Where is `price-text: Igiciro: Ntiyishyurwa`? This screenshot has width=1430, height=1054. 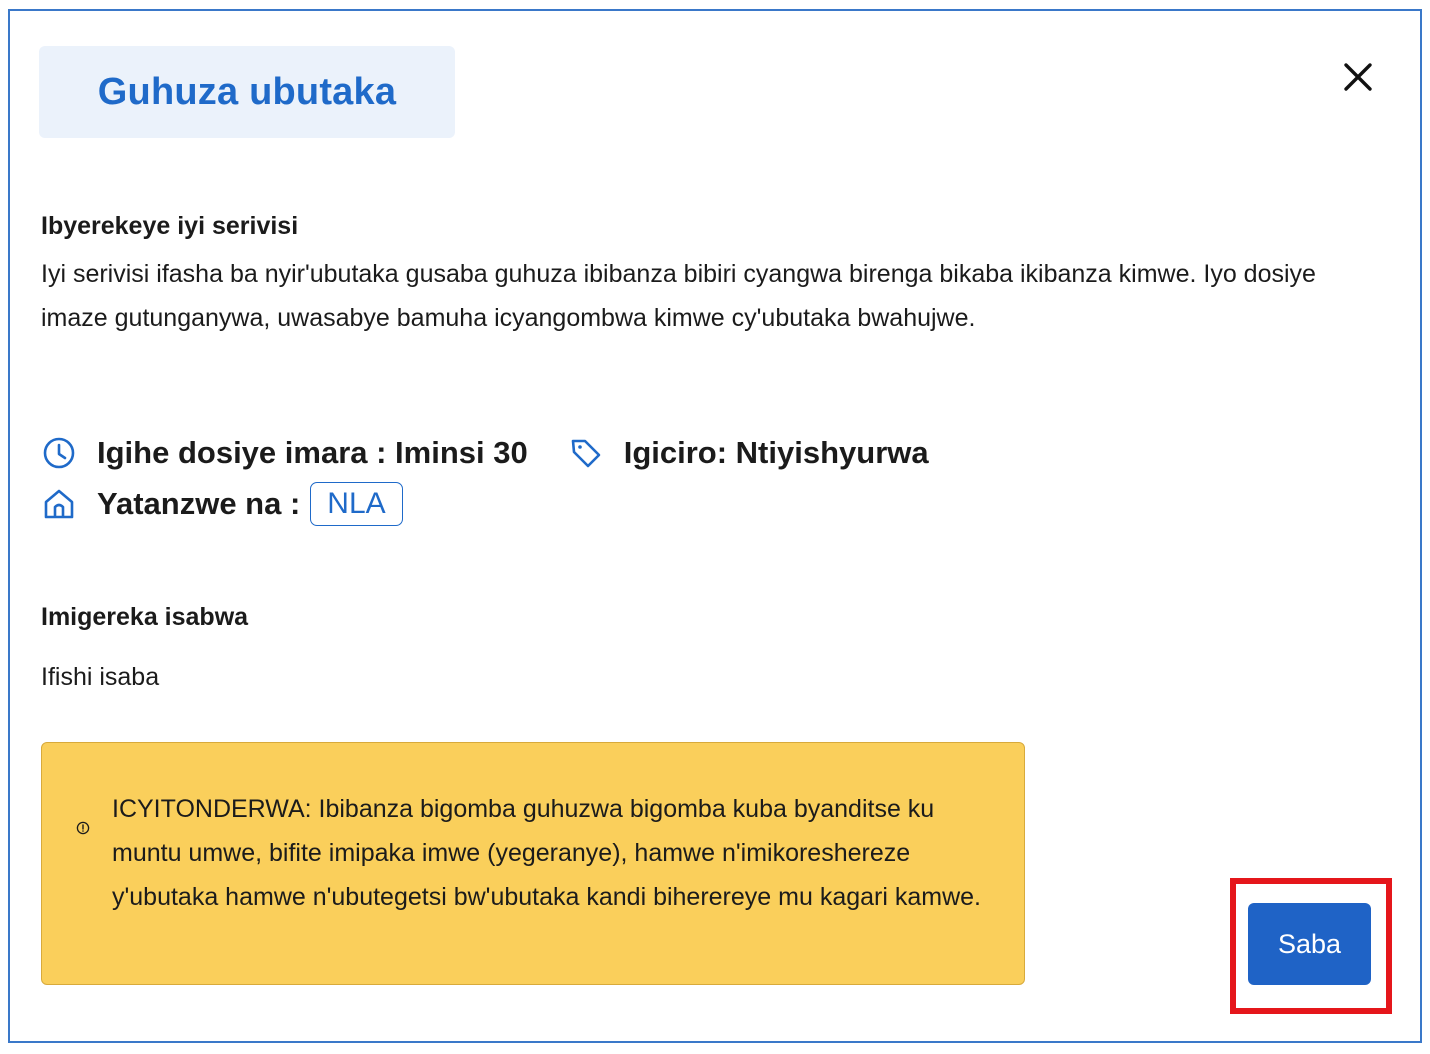 price-text: Igiciro: Ntiyishyurwa is located at coordinates (776, 452).